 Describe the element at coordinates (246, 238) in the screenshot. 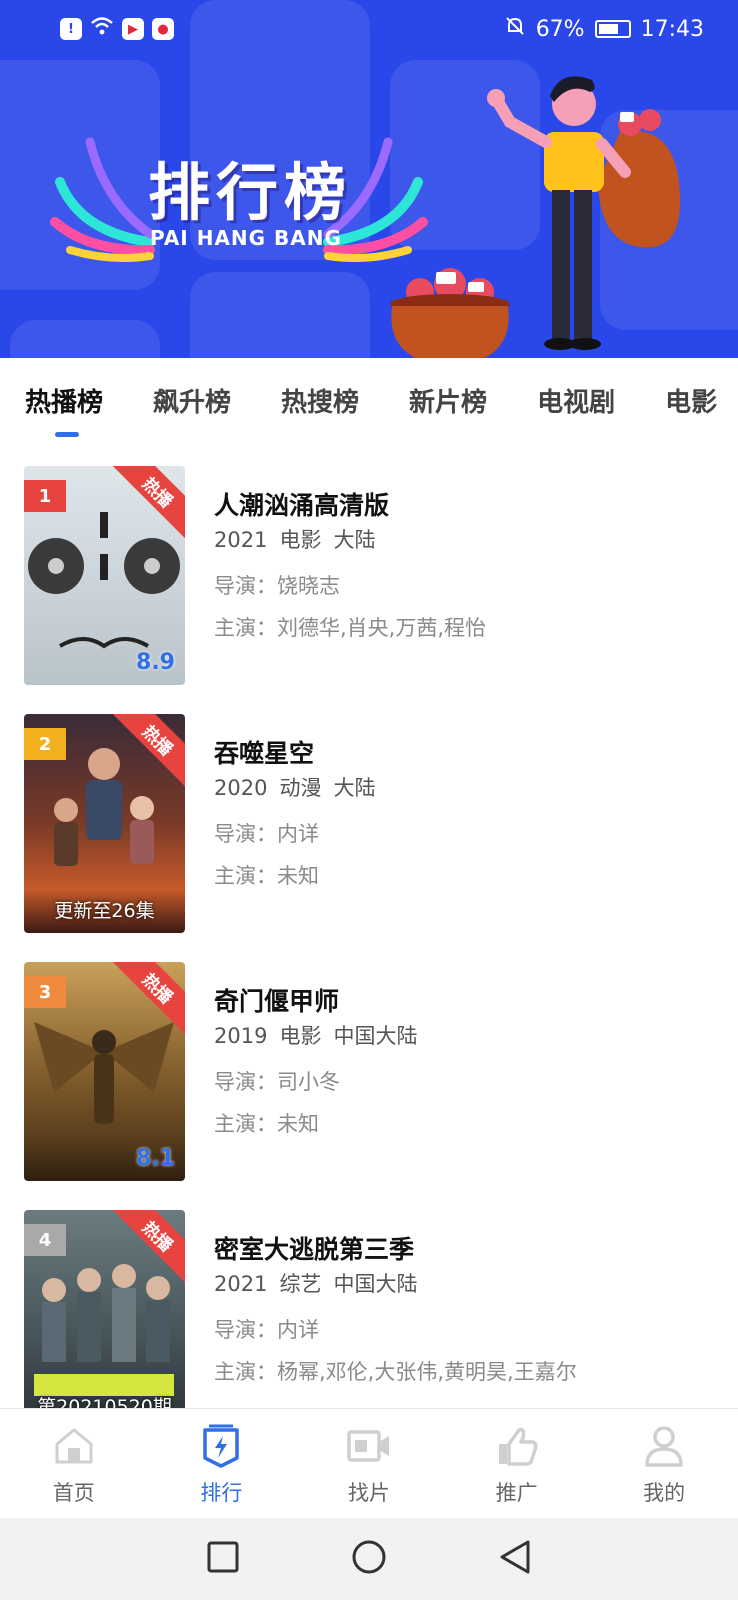

I see `banner-subtitle: PAI HANG BANG` at that location.